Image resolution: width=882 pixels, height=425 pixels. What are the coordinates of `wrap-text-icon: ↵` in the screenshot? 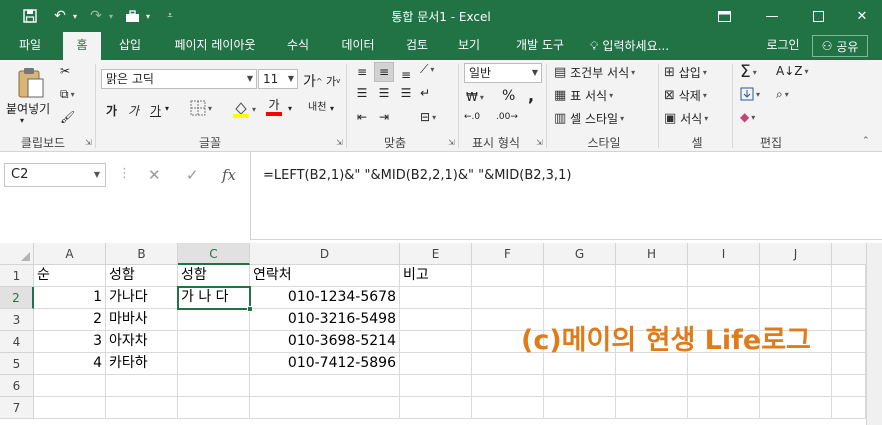 It's located at (425, 93).